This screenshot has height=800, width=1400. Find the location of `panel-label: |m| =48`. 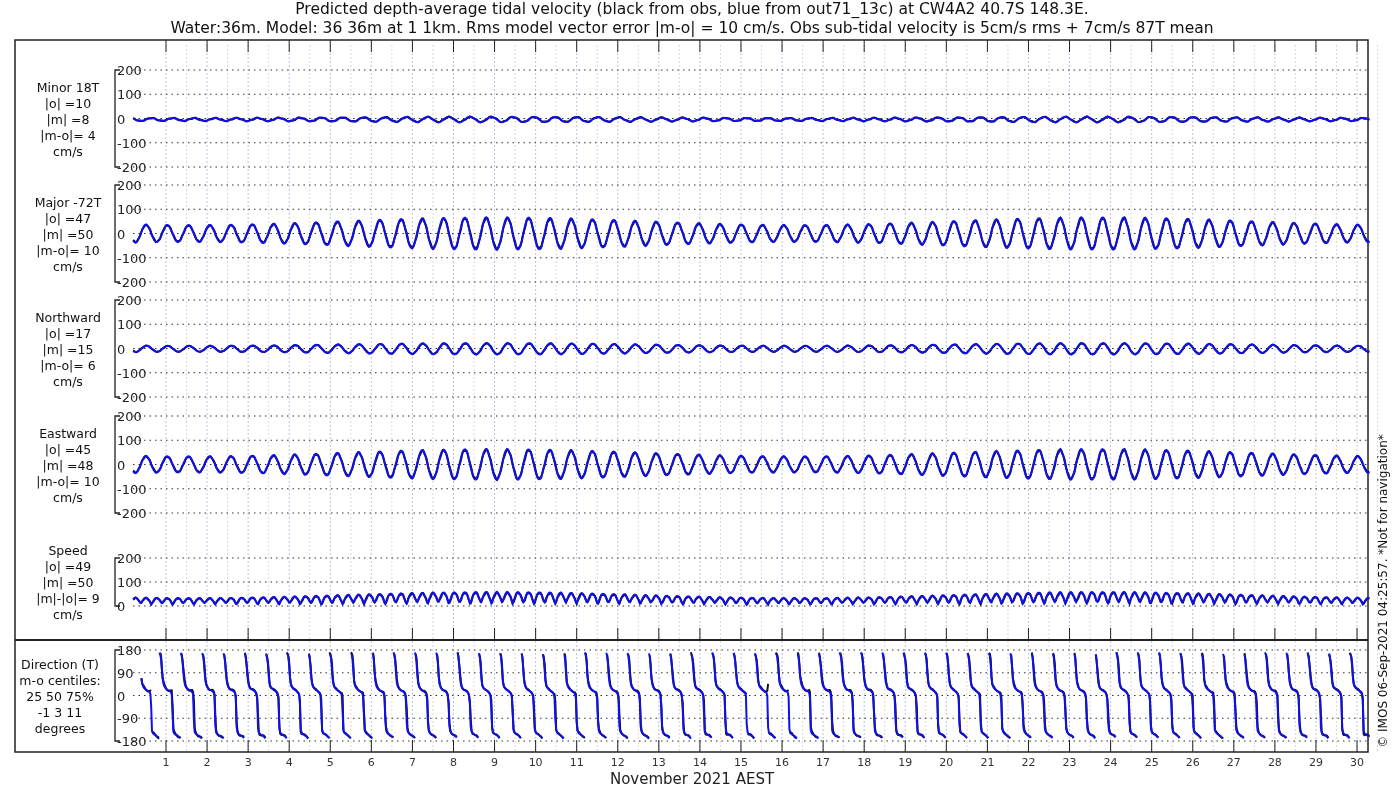

panel-label: |m| =48 is located at coordinates (68, 465).